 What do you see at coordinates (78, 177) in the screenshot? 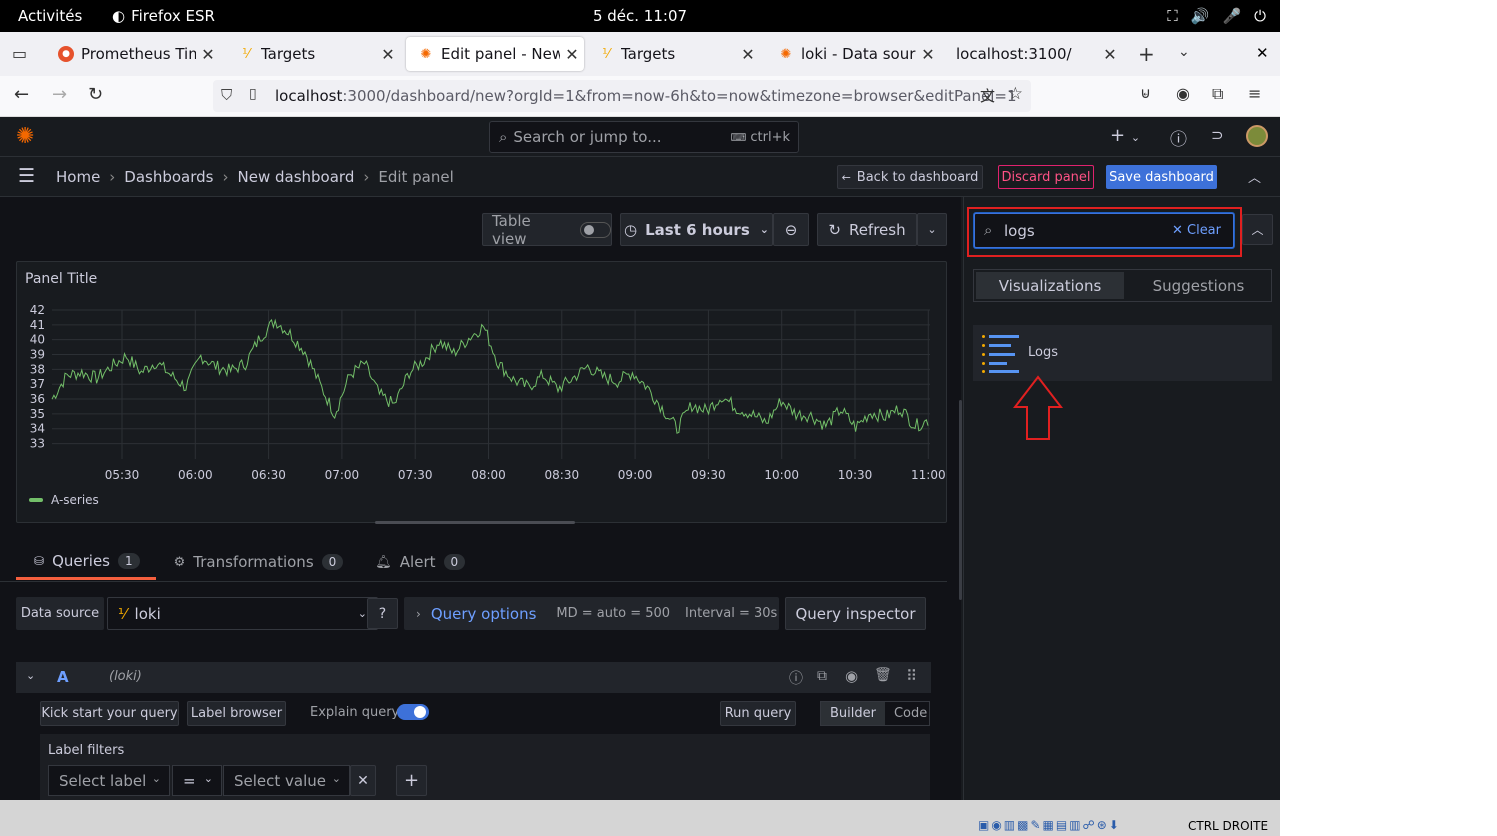
I see `breadcrumb-home: Home` at bounding box center [78, 177].